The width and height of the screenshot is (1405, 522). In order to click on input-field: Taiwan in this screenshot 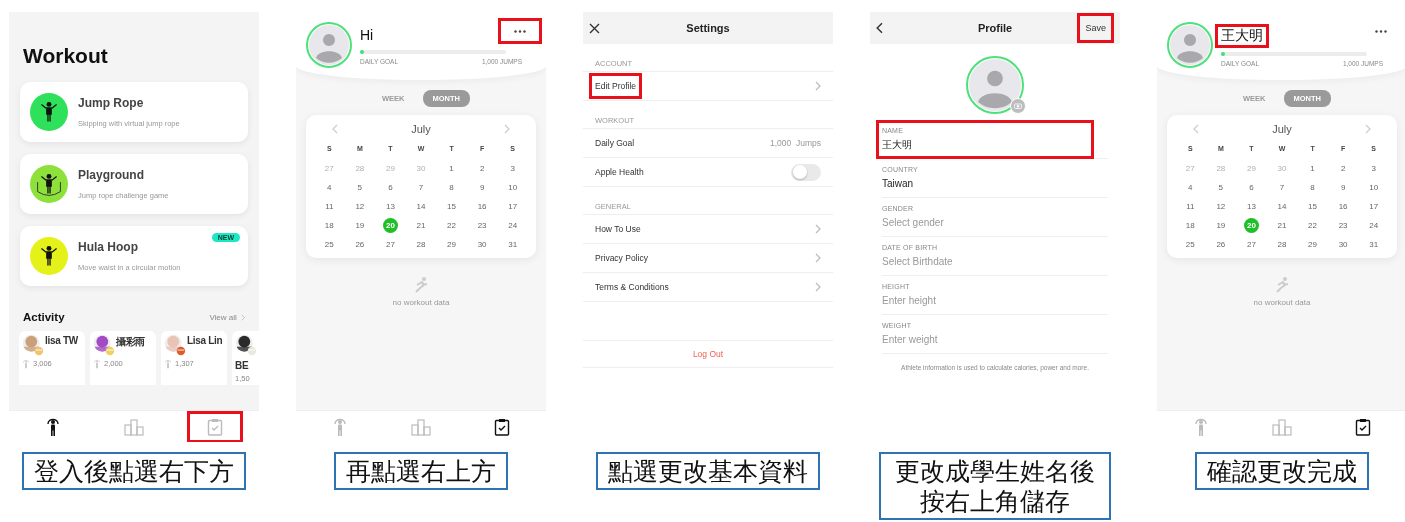, I will do `click(982, 183)`.